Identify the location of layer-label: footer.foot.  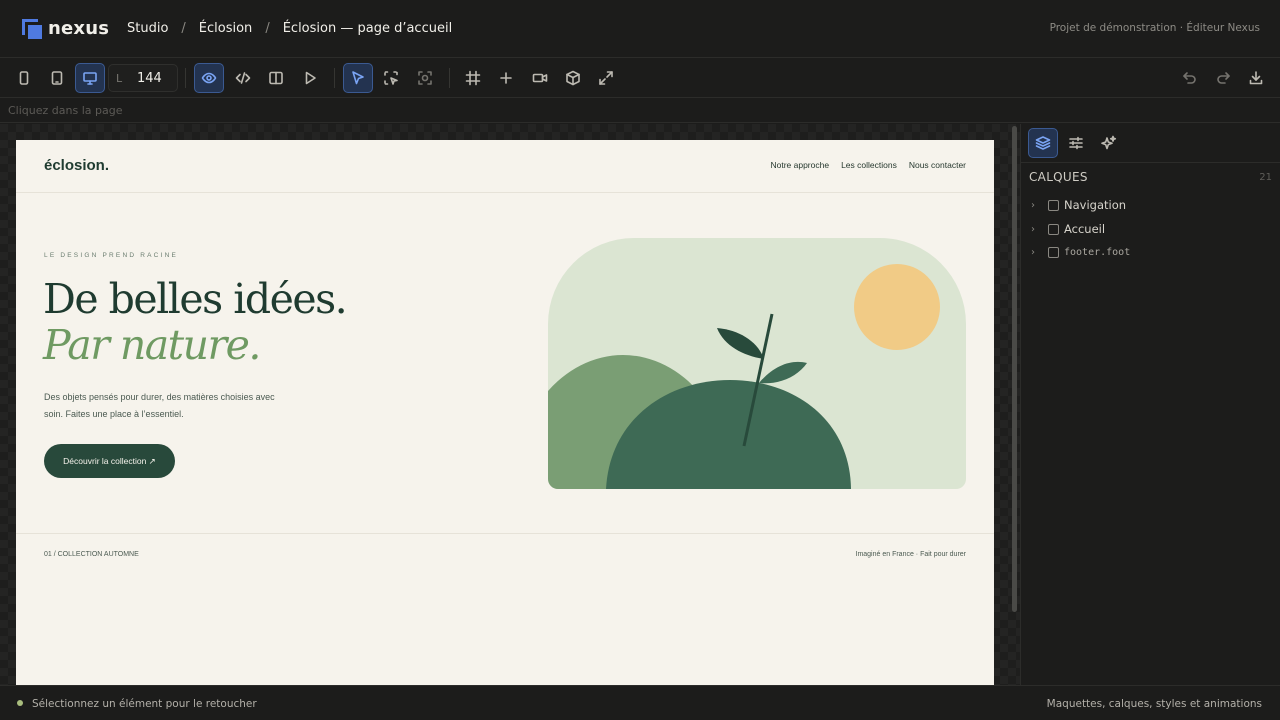
(1097, 252).